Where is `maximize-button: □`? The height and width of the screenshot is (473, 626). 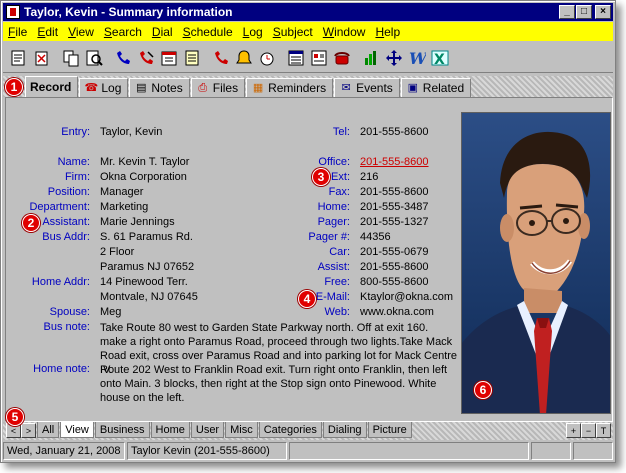 maximize-button: □ is located at coordinates (584, 12).